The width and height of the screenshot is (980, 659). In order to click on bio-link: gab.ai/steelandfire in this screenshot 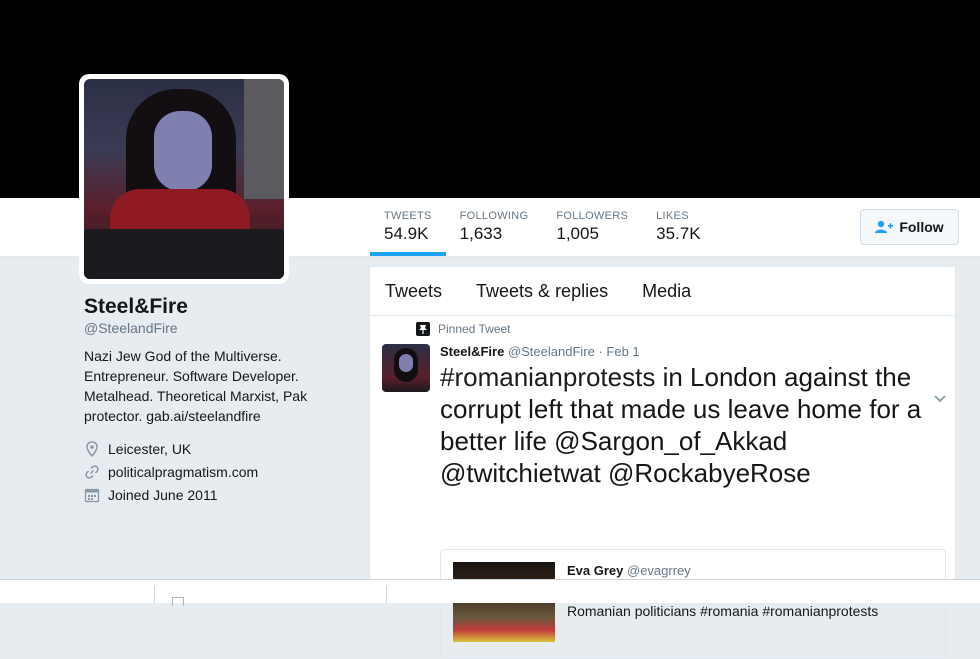, I will do `click(203, 416)`.